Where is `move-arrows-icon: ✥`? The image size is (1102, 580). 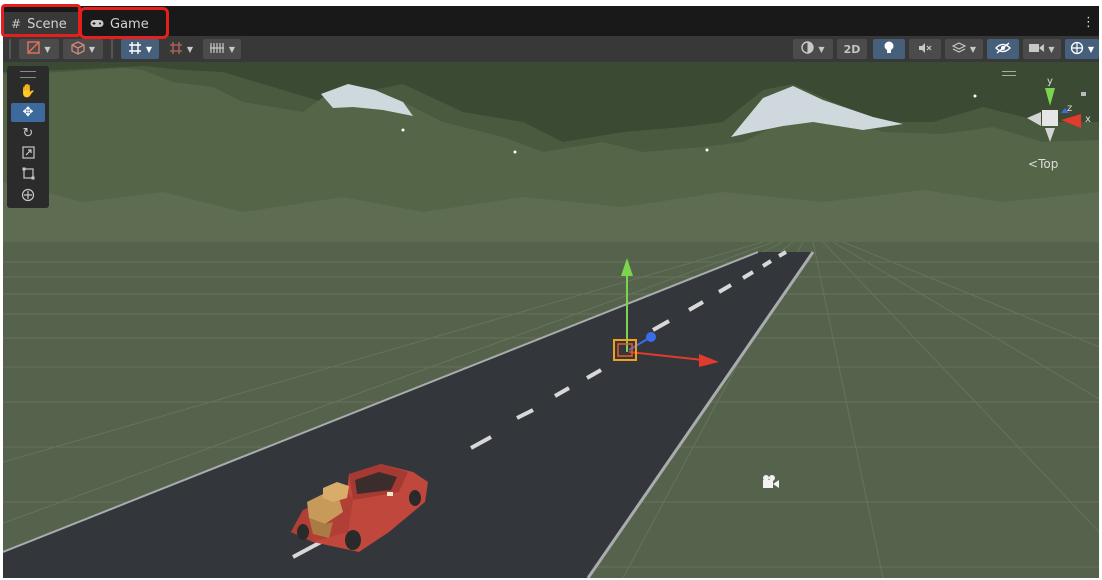 move-arrows-icon: ✥ is located at coordinates (28, 112).